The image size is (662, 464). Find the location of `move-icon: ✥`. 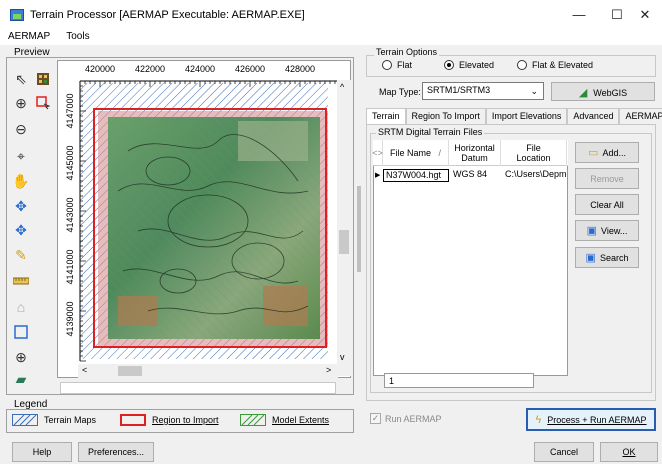

move-icon: ✥ is located at coordinates (21, 206).